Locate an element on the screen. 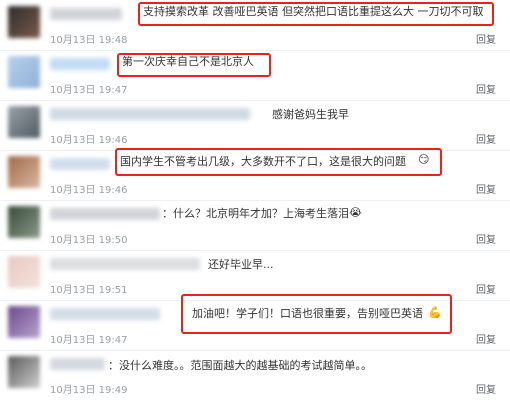  timestamp: 10月13日 19:48 is located at coordinates (89, 40).